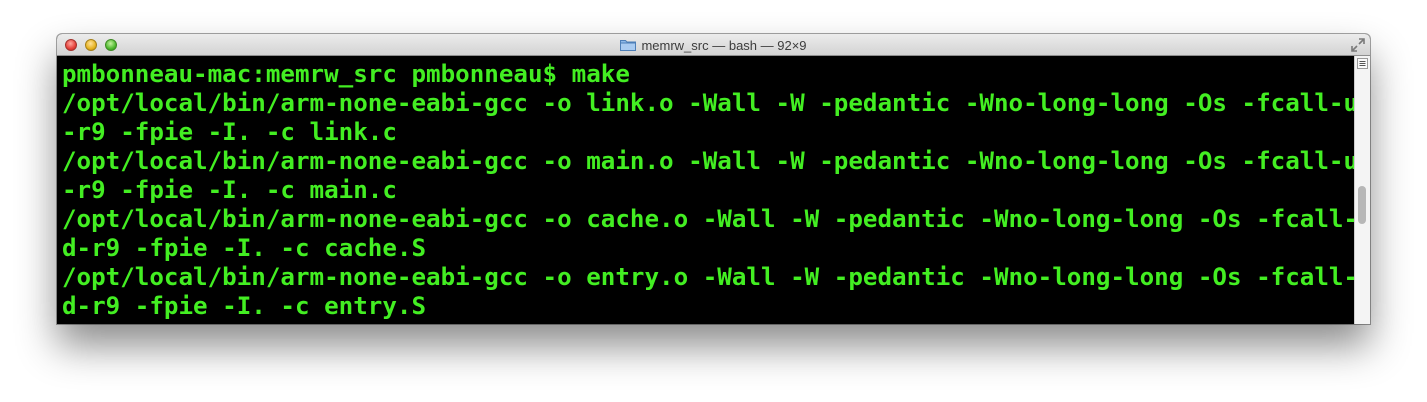  What do you see at coordinates (1358, 45) in the screenshot?
I see `fullscreen-icon` at bounding box center [1358, 45].